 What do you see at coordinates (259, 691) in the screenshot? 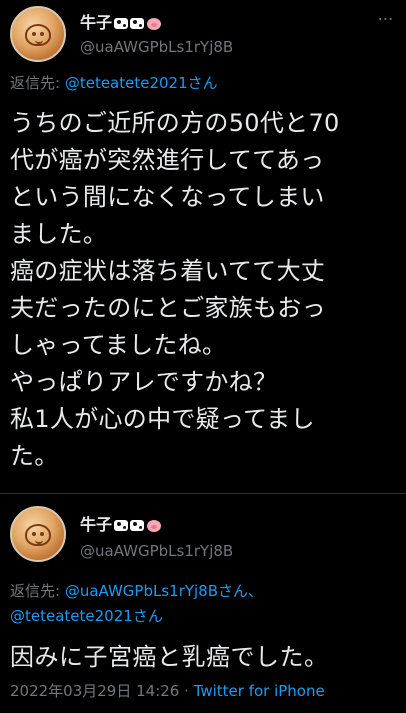
I see `source-link: Twitter for iPhone` at bounding box center [259, 691].